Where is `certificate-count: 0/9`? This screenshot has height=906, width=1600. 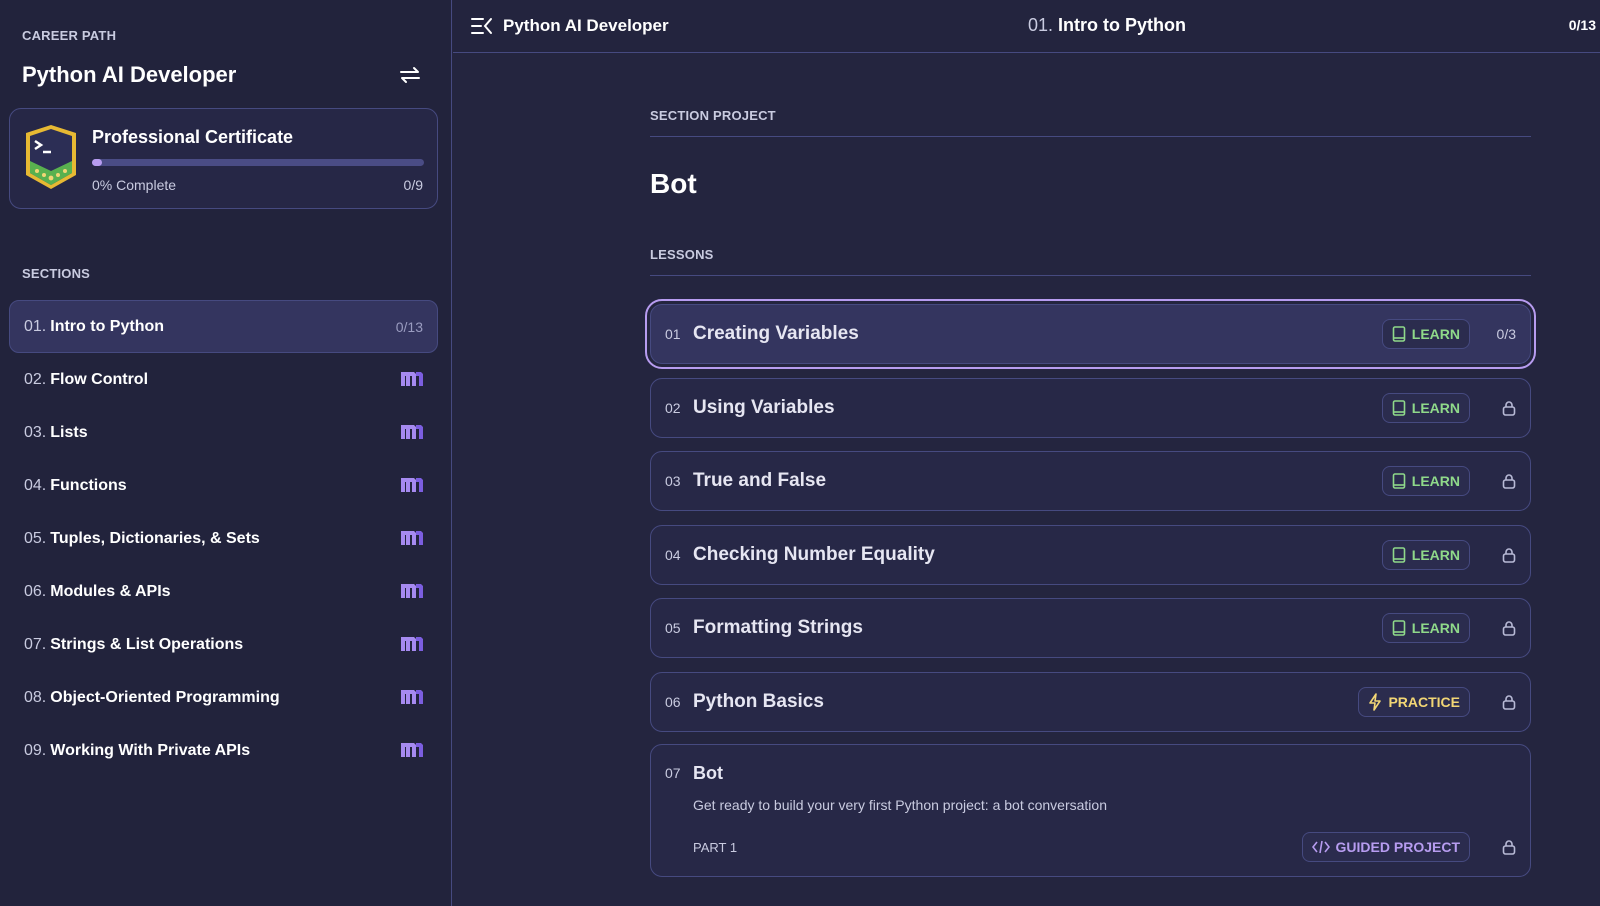 certificate-count: 0/9 is located at coordinates (413, 185).